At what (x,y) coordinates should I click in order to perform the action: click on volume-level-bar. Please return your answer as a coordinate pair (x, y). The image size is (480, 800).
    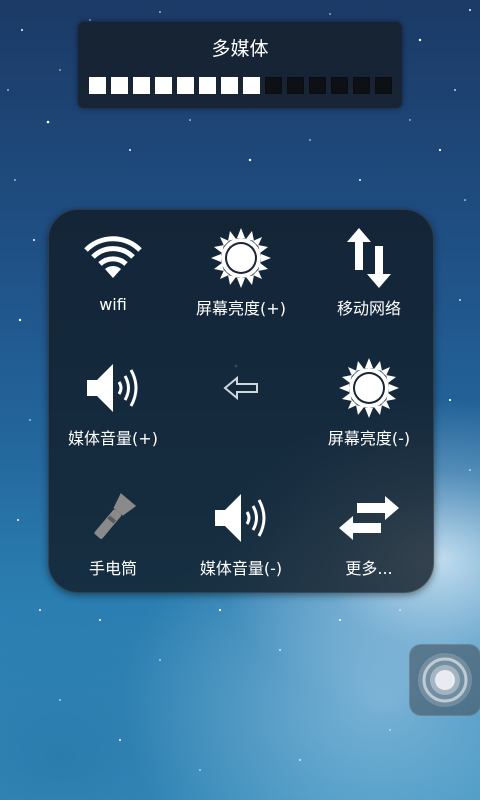
    Looking at the image, I should click on (240, 85).